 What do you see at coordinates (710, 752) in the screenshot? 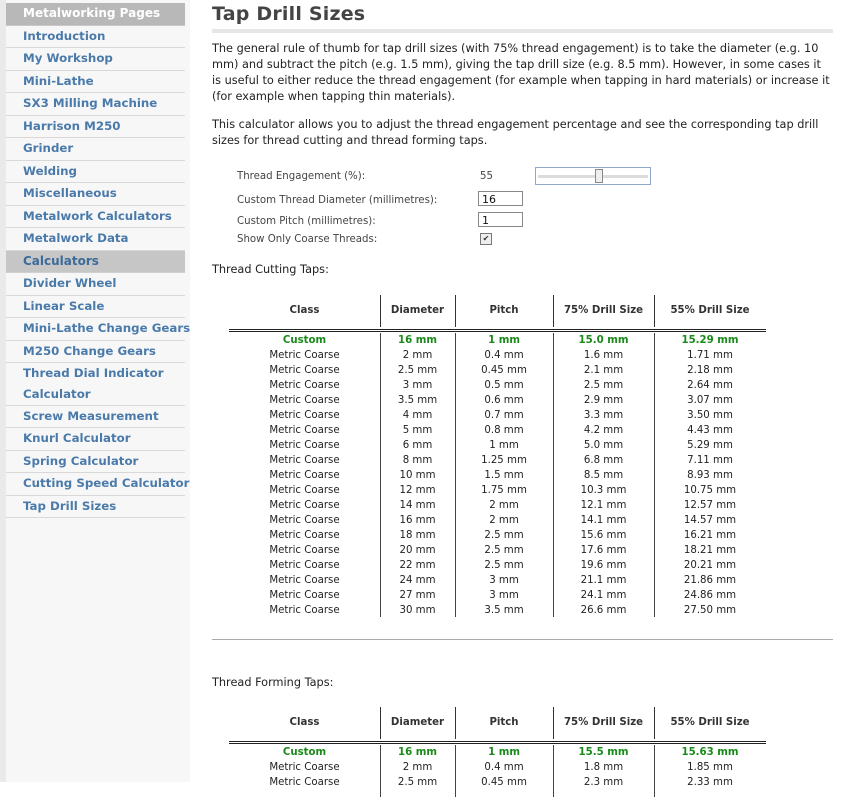
I see `table-cell: 15.63 mm` at bounding box center [710, 752].